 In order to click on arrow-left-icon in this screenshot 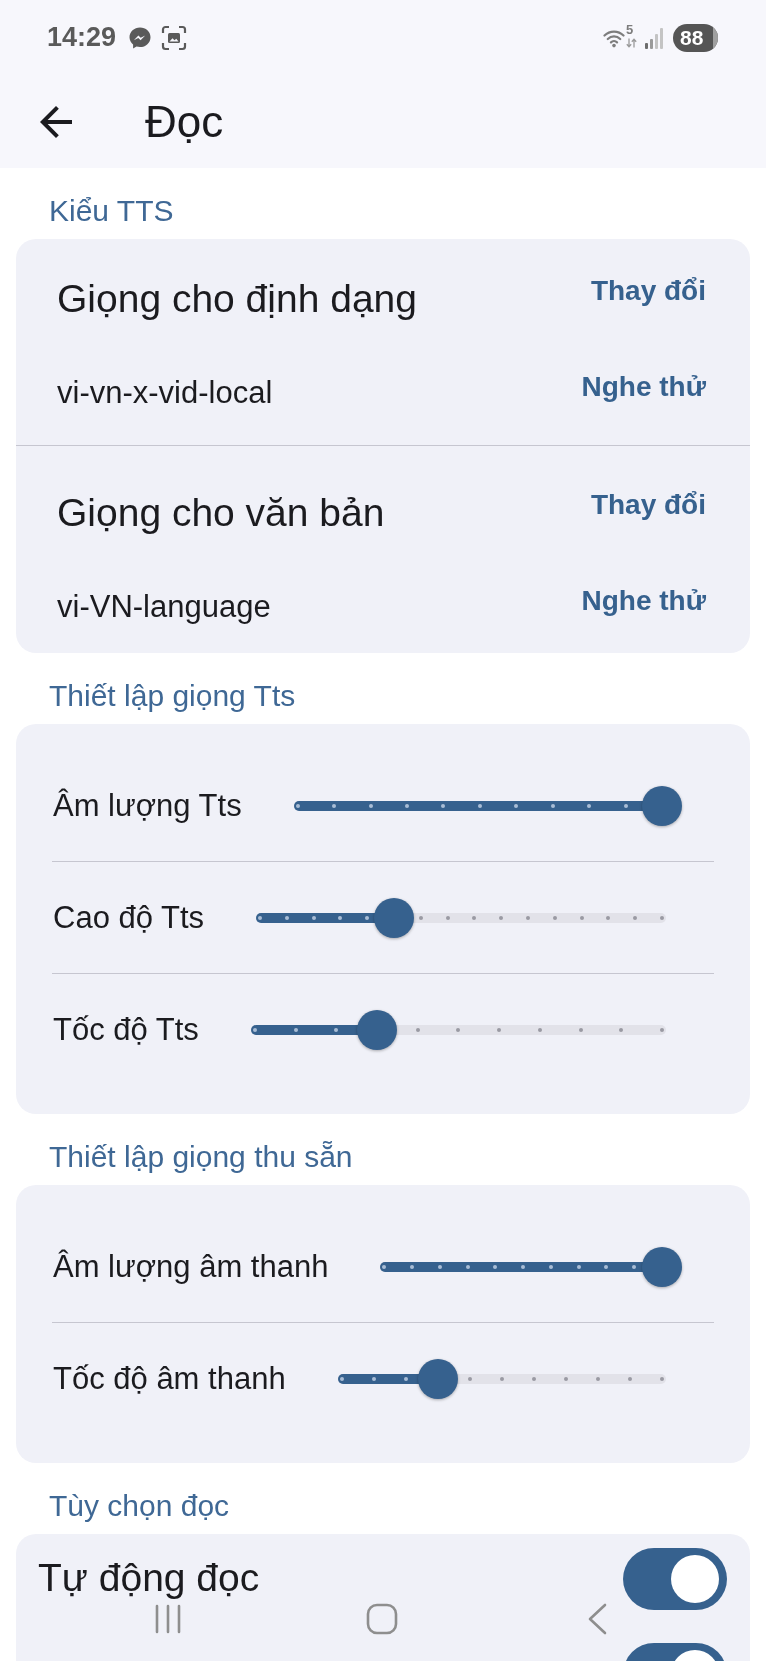, I will do `click(56, 121)`.